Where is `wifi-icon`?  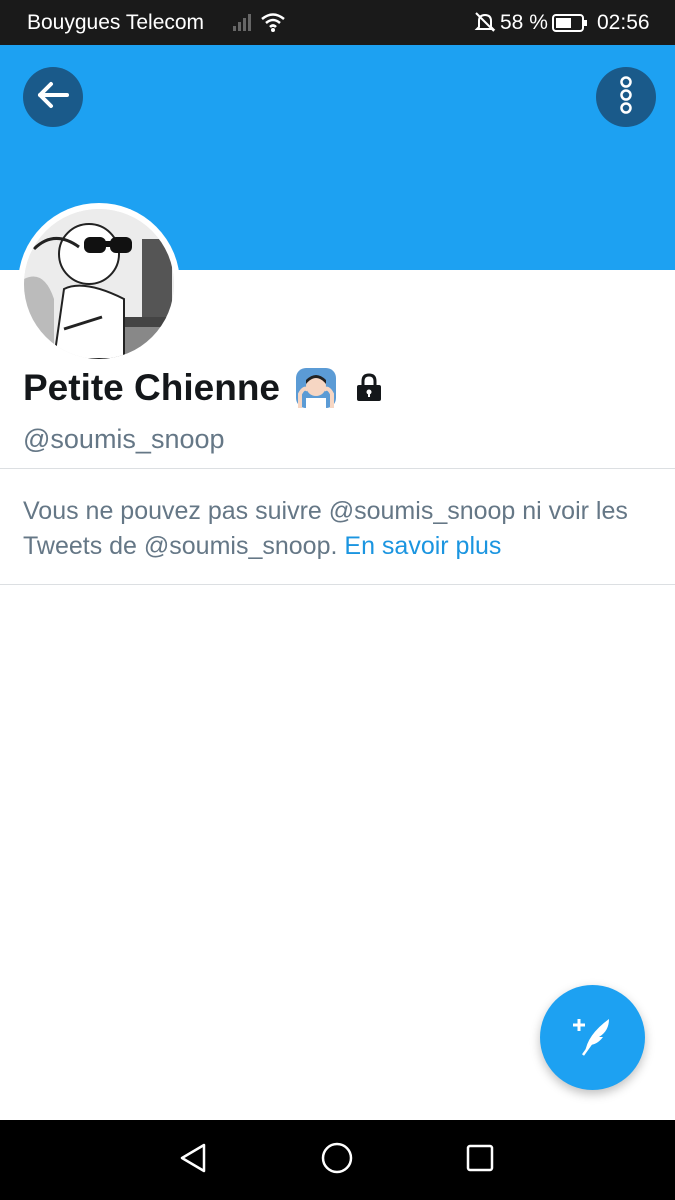
wifi-icon is located at coordinates (273, 25).